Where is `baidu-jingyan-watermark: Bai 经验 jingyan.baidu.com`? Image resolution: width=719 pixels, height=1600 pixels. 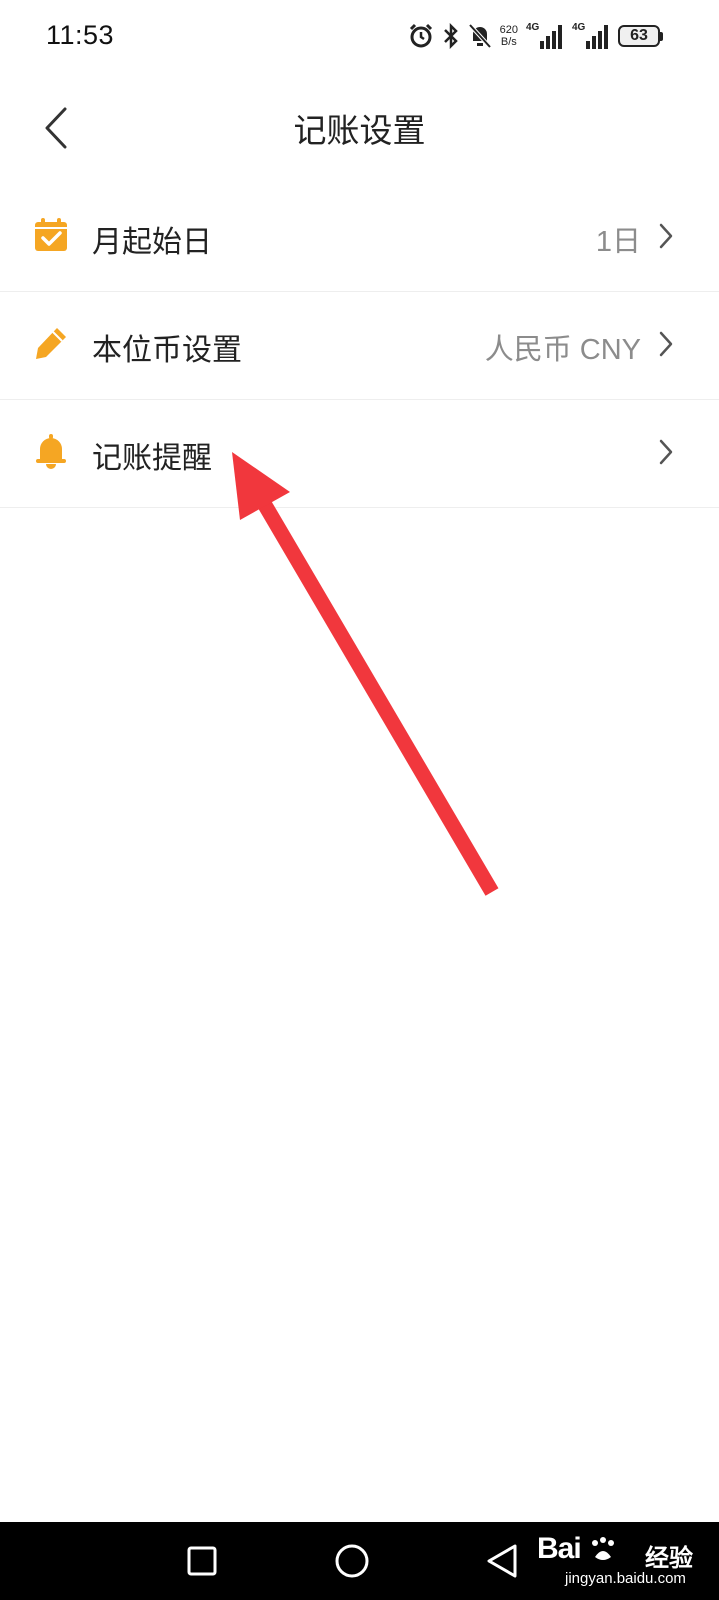 baidu-jingyan-watermark: Bai 经验 jingyan.baidu.com is located at coordinates (617, 1559).